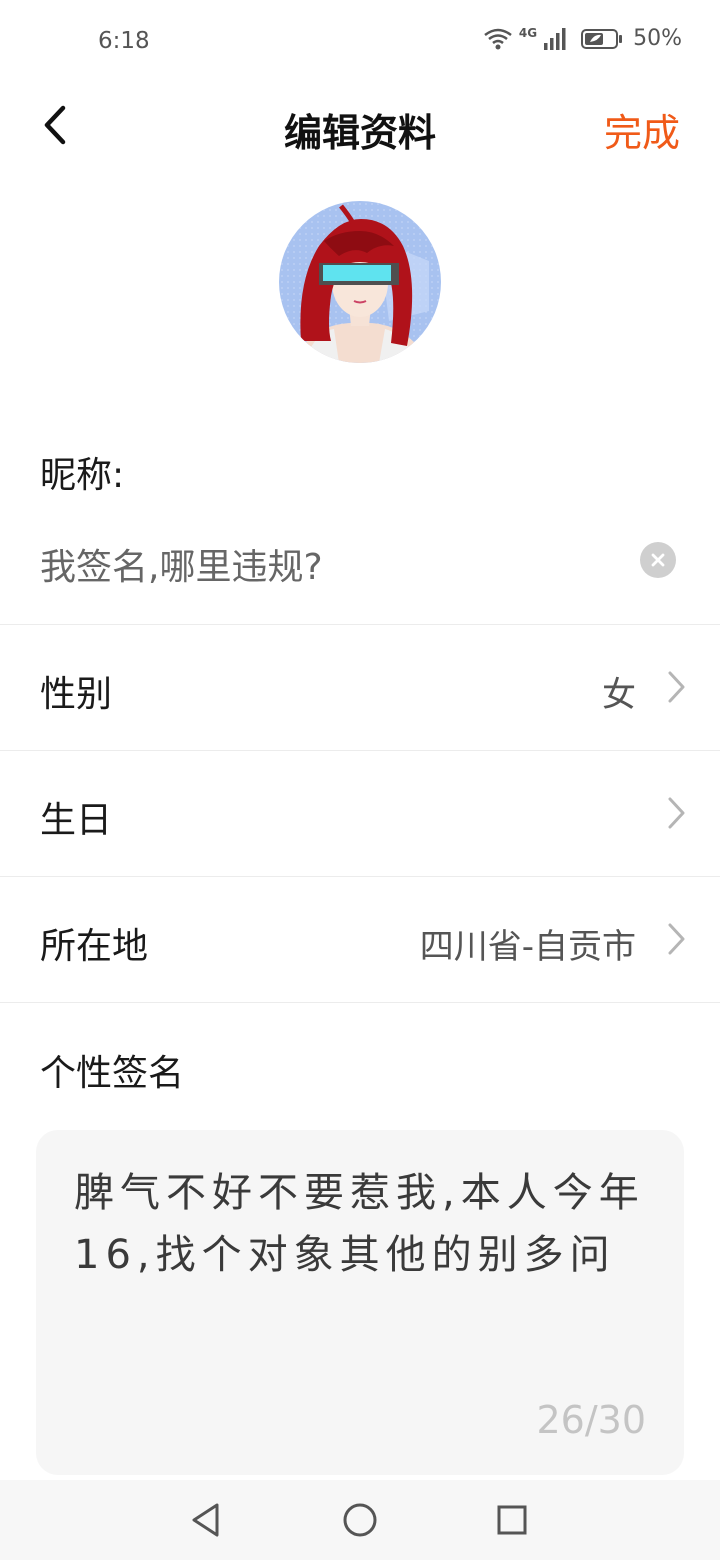 The image size is (720, 1560). I want to click on row-label: 性别, so click(76, 694).